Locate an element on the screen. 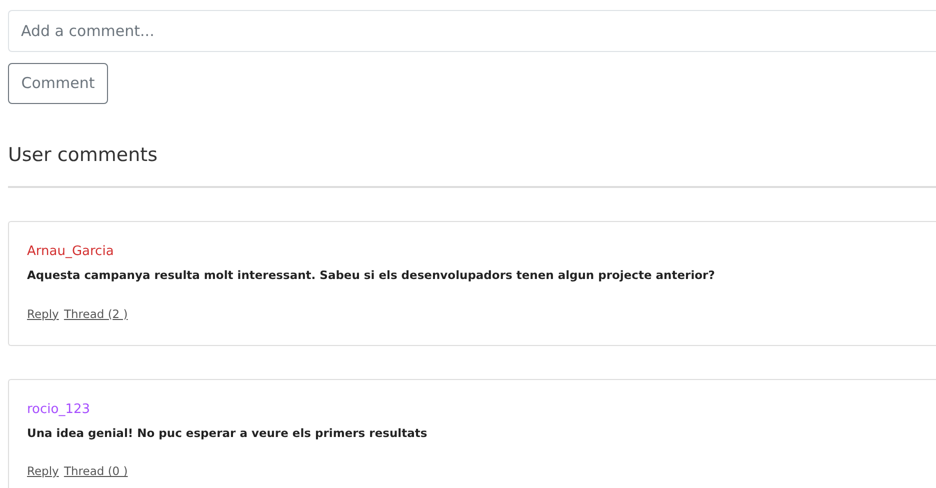 Image resolution: width=936 pixels, height=488 pixels. thread-link: Thread (2 ) is located at coordinates (96, 313).